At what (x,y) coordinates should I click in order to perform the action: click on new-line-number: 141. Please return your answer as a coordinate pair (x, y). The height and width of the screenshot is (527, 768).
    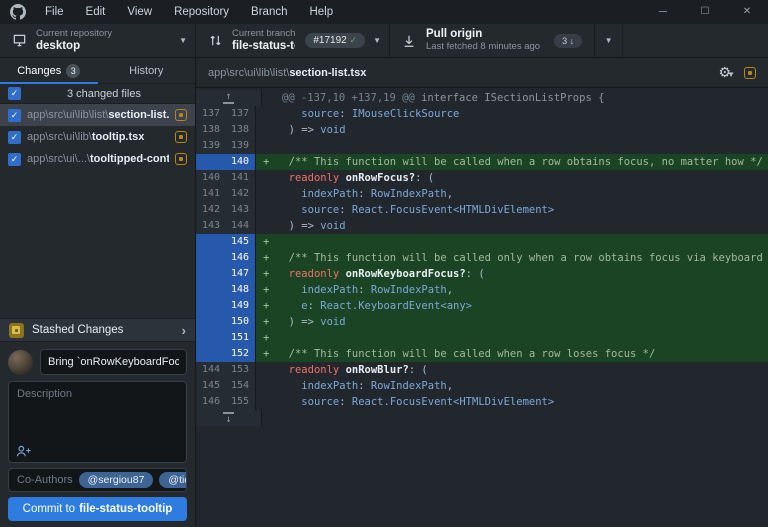
    Looking at the image, I should click on (241, 178).